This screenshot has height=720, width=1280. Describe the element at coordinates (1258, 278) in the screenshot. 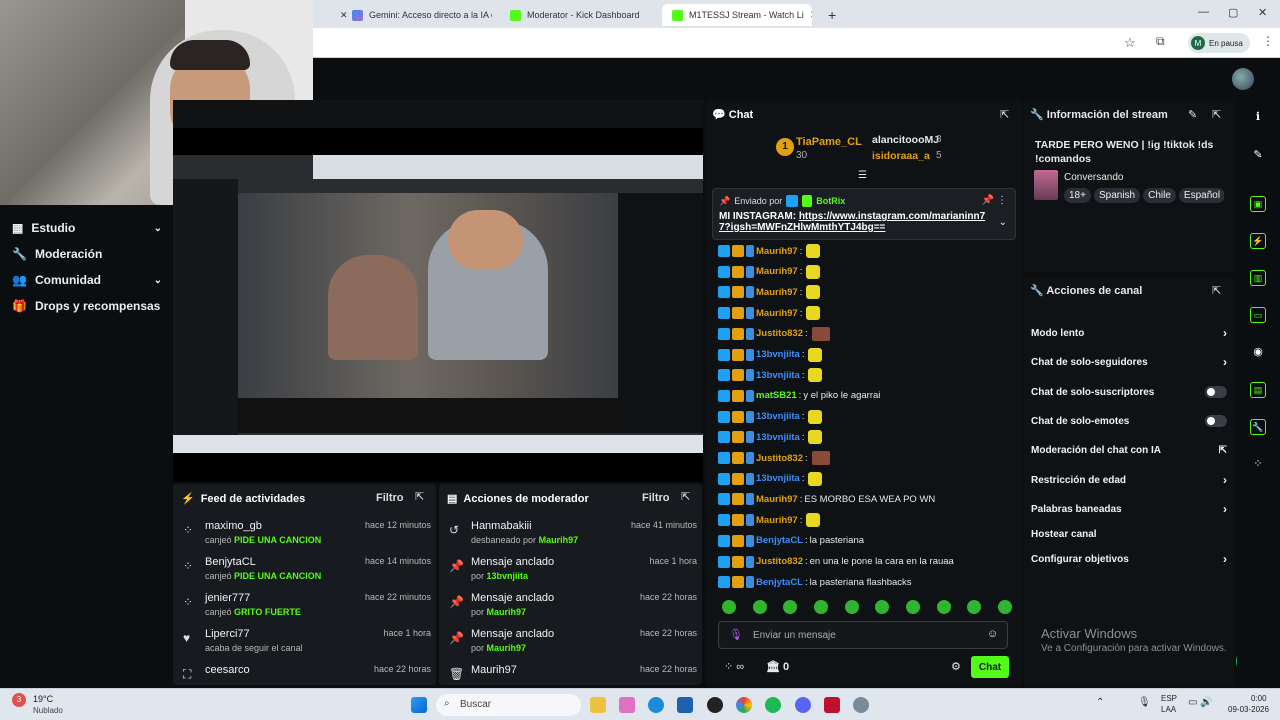

I see `doc-icon: ▥` at that location.